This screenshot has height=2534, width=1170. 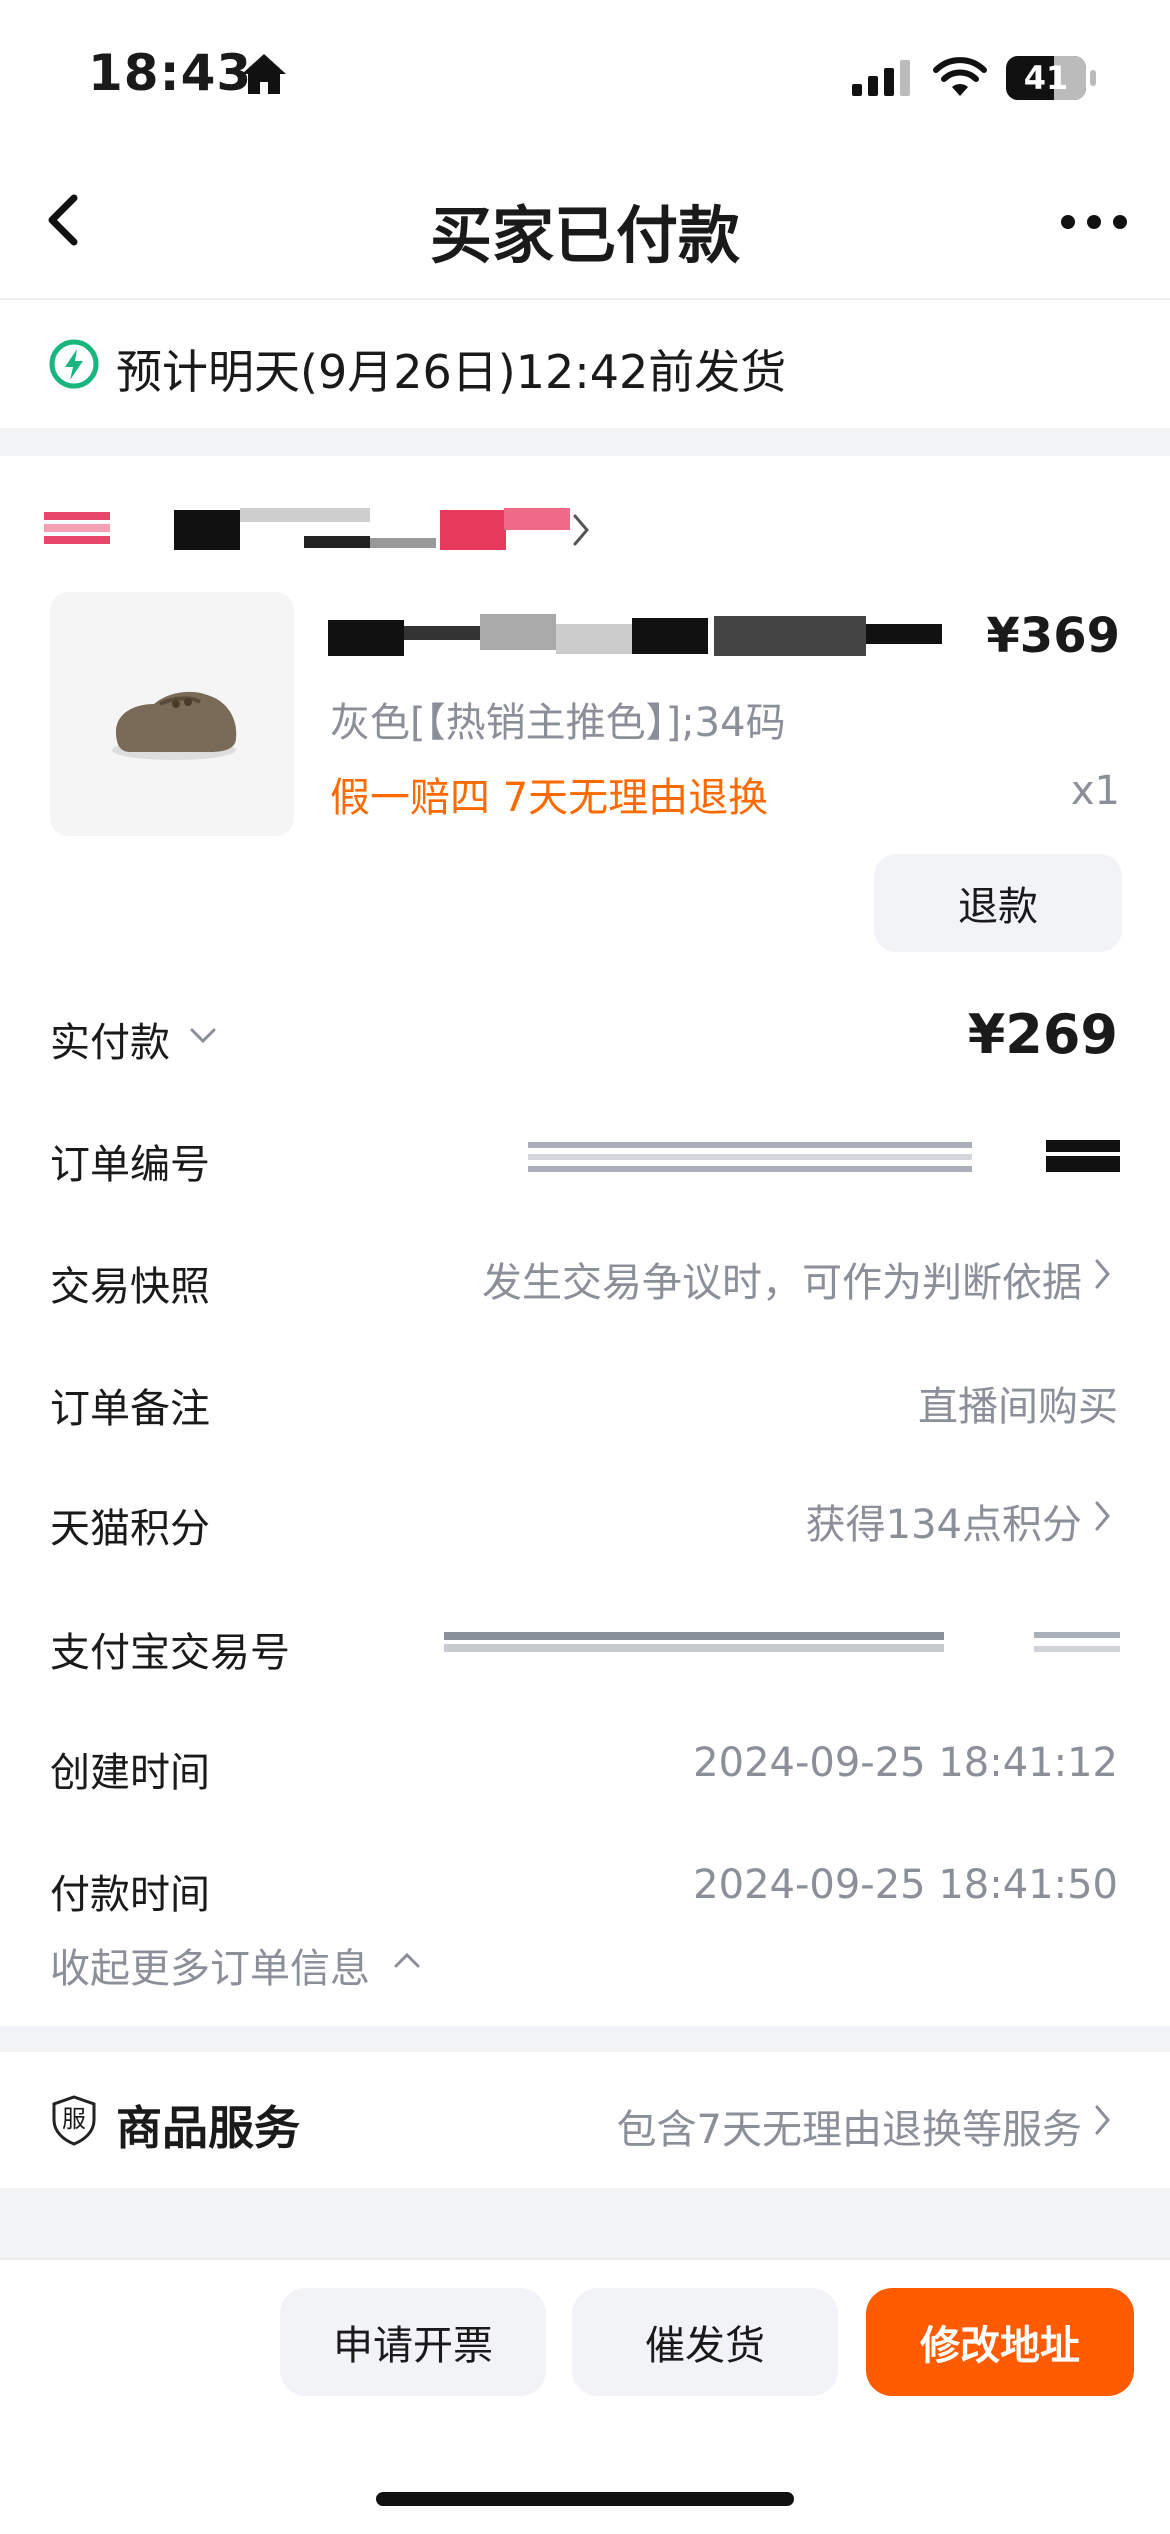 I want to click on service-value: 包含7天无理由退换等服务, so click(x=849, y=2126).